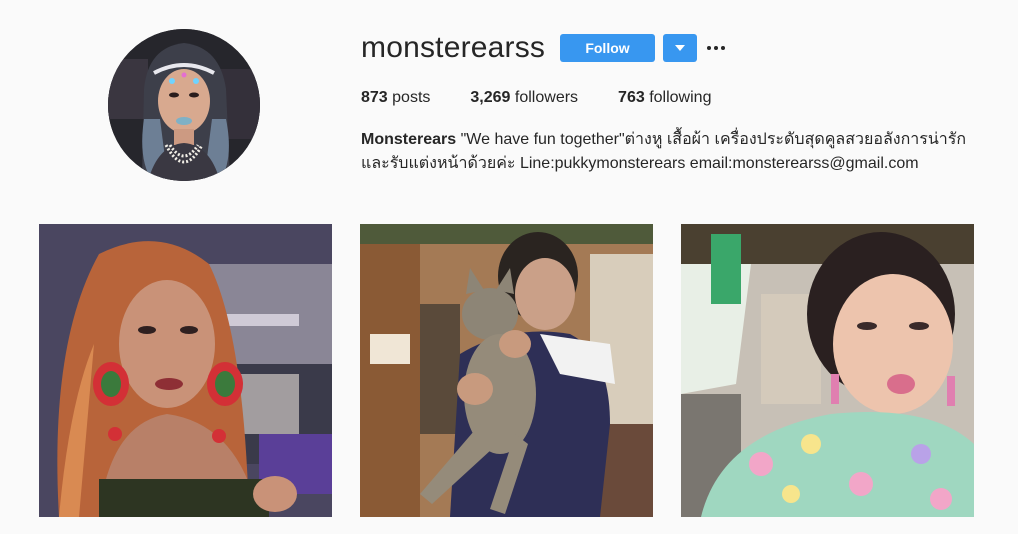 The image size is (1018, 534). I want to click on more-options-icon, so click(716, 48).